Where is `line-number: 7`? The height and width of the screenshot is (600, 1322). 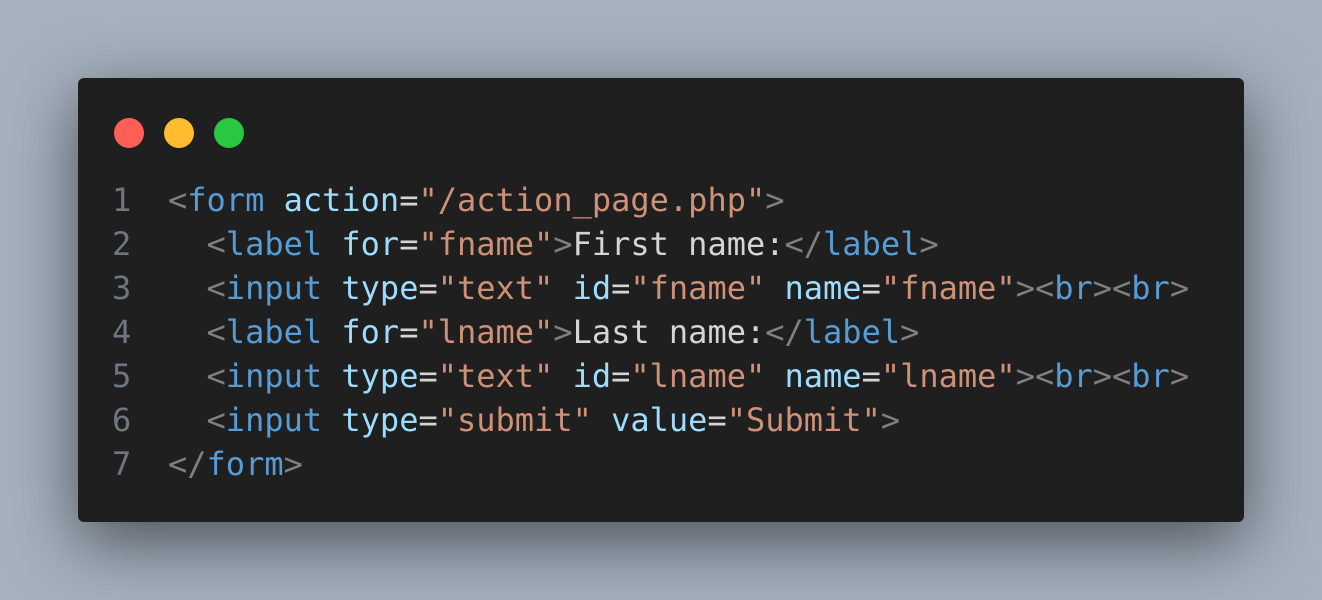
line-number: 7 is located at coordinates (122, 464).